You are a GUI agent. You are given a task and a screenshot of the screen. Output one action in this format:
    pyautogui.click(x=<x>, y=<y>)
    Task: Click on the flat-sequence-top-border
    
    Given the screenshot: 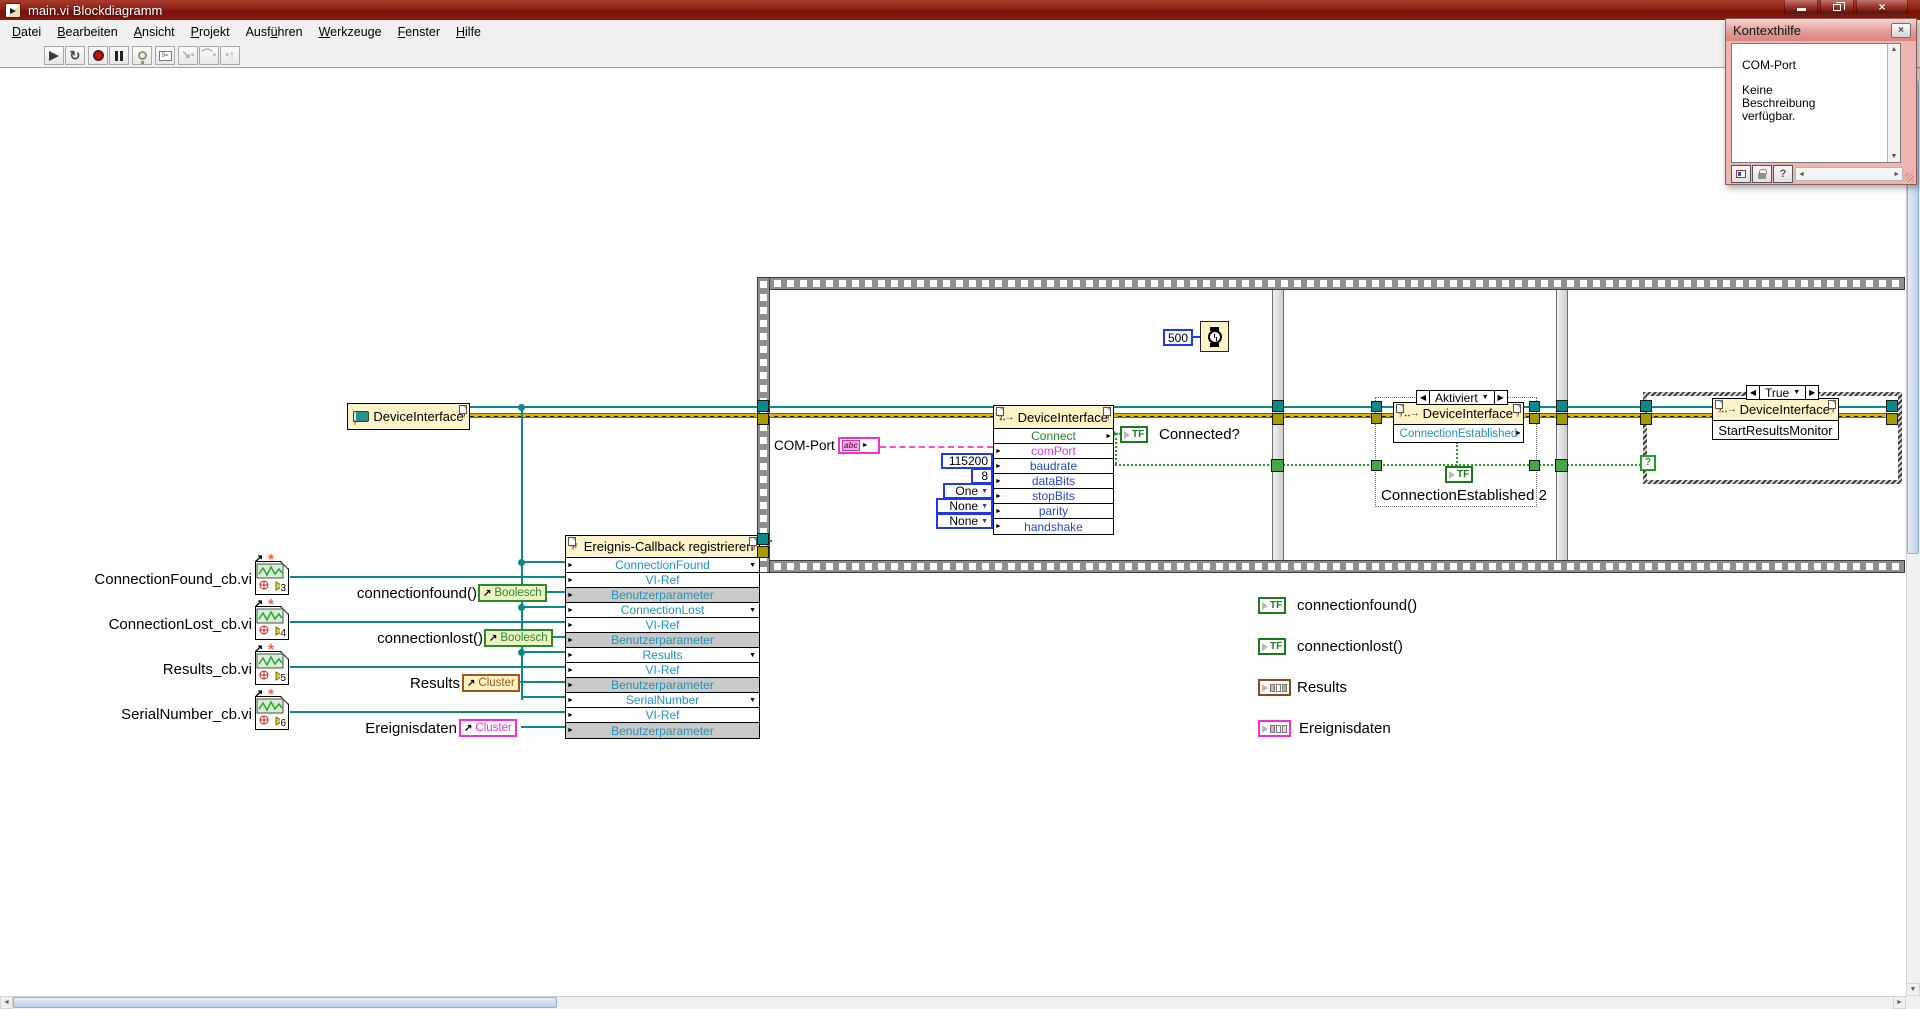 What is the action you would take?
    pyautogui.click(x=1331, y=283)
    